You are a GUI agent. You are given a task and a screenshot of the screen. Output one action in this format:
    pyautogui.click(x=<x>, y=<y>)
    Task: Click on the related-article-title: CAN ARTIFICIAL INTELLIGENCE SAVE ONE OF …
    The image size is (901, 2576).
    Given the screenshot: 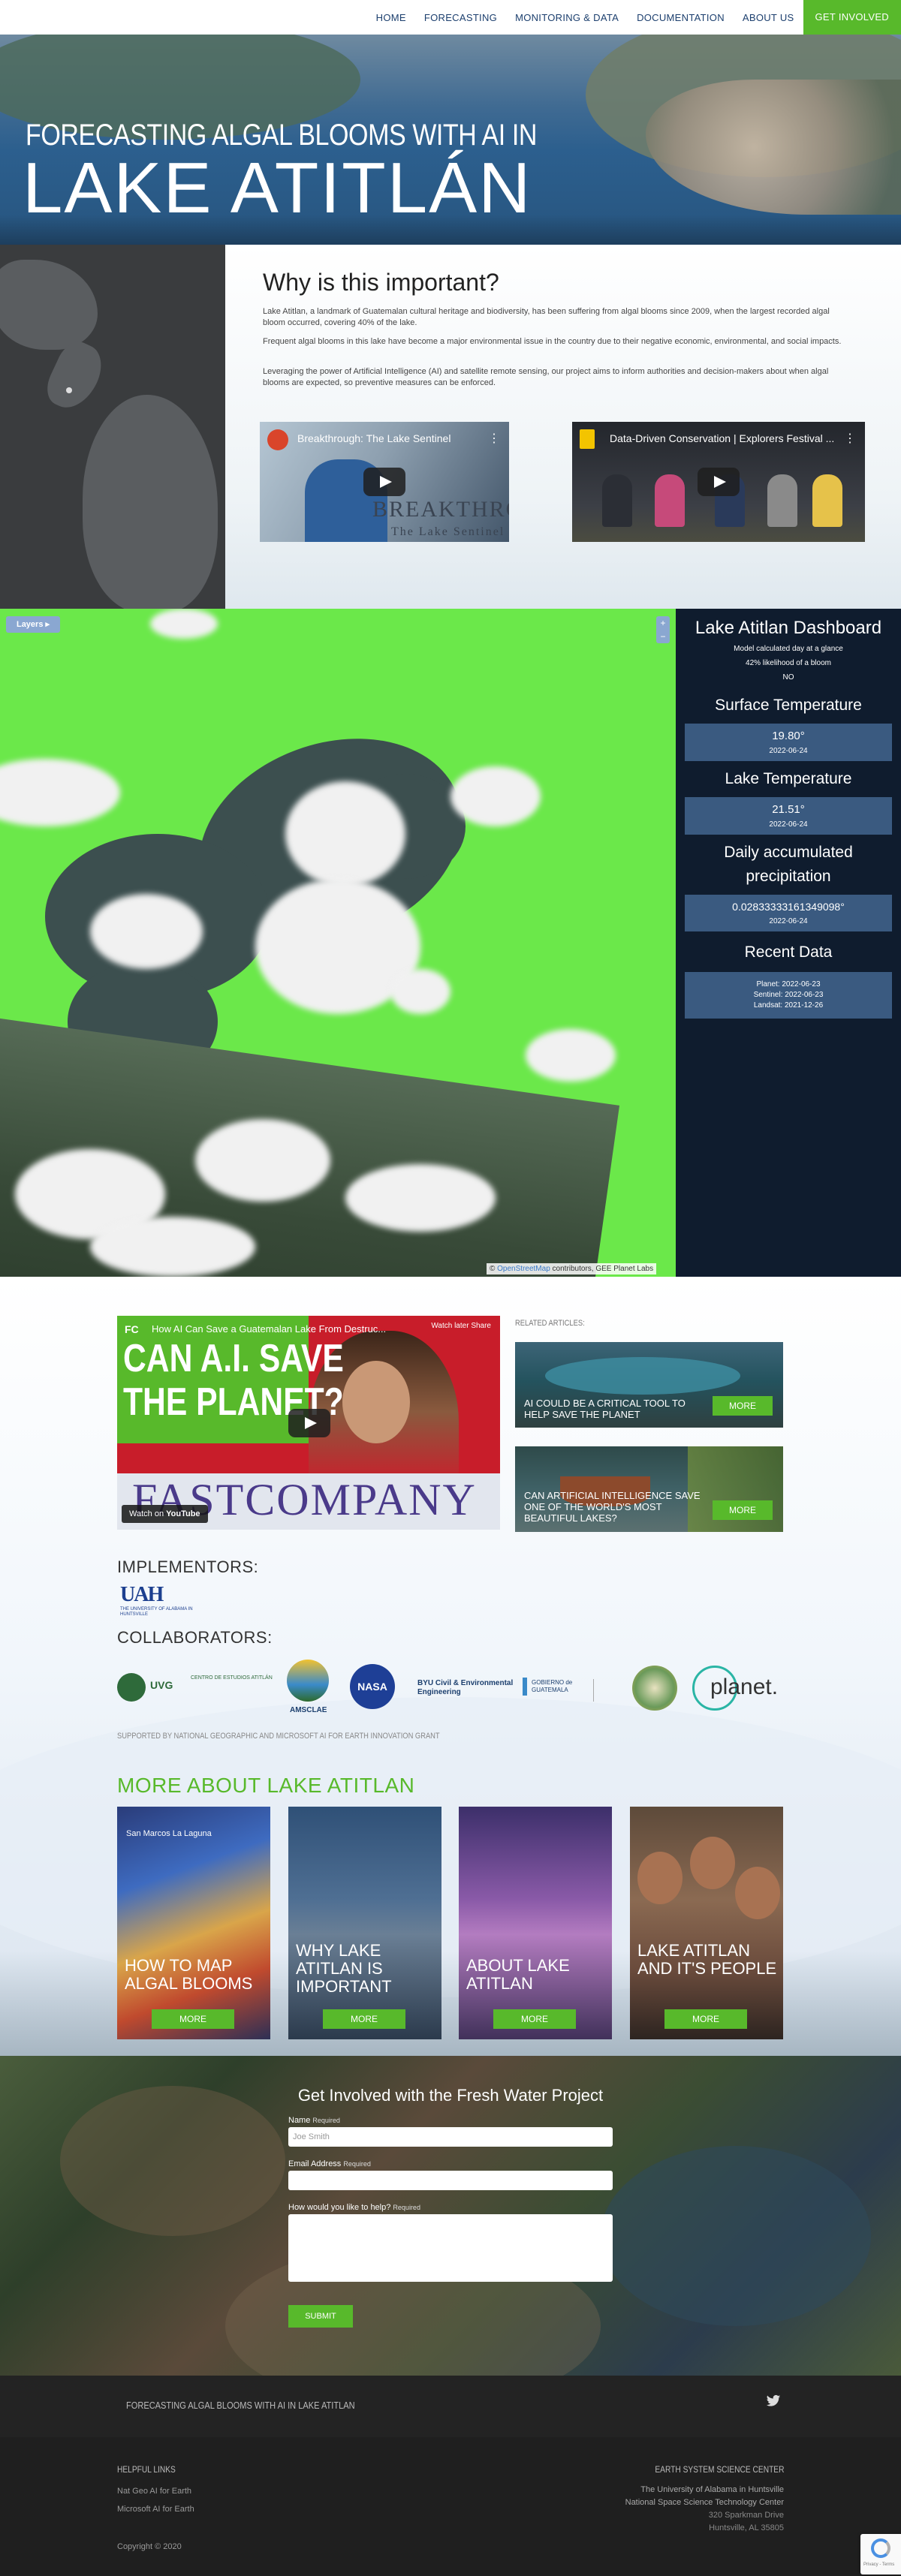 What is the action you would take?
    pyautogui.click(x=618, y=1507)
    